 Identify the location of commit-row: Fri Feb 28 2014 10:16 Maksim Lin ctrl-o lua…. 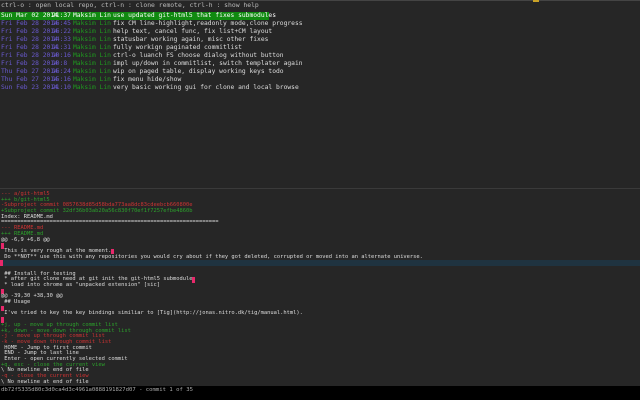
(320, 56).